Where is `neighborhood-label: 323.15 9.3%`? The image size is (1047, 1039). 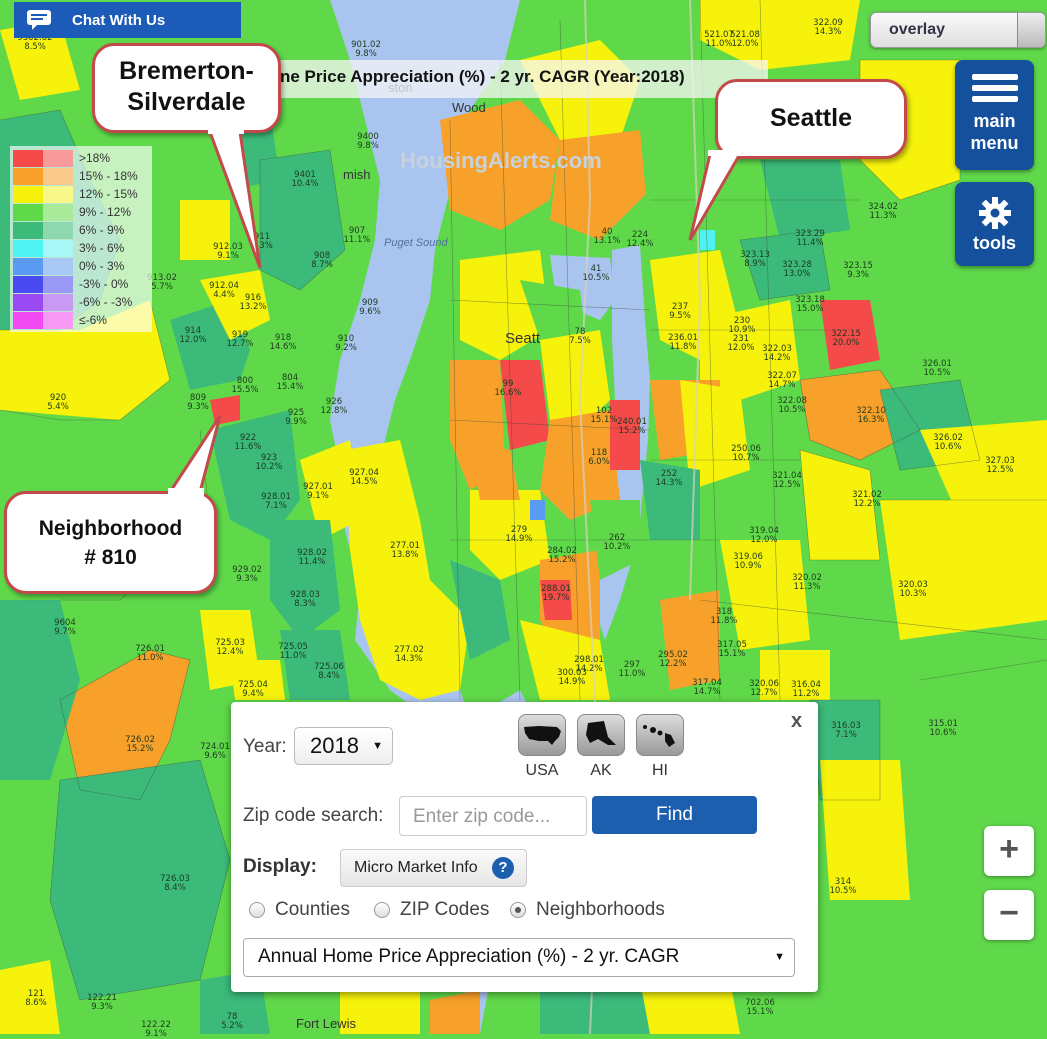
neighborhood-label: 323.15 9.3% is located at coordinates (858, 271).